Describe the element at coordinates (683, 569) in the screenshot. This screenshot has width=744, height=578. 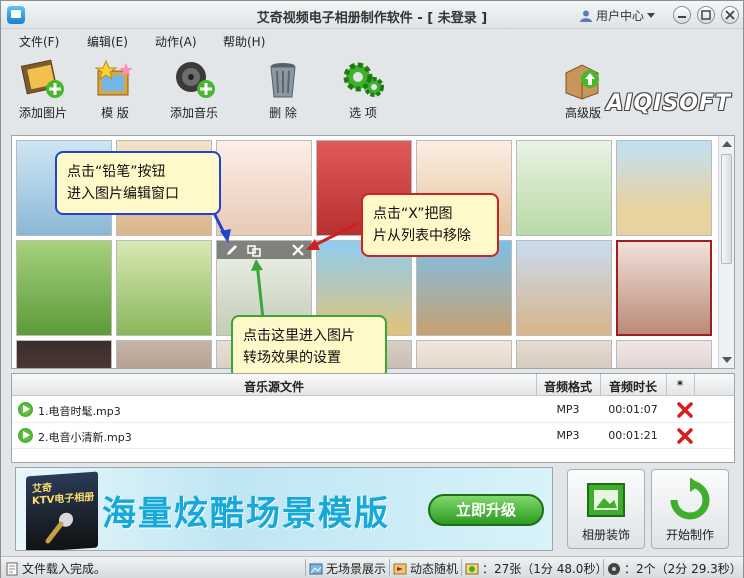
I see `status-music-count-text: ：2个（2分 29.3秒）` at that location.